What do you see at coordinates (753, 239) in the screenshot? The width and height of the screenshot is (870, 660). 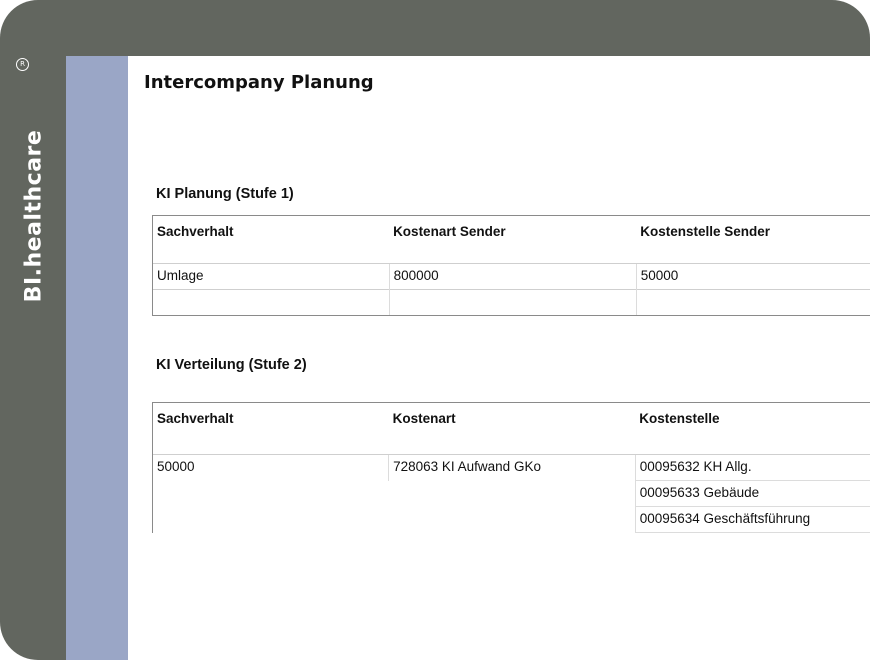 I see `column-header-kostenstelle-sender: Kostenstelle Sender` at bounding box center [753, 239].